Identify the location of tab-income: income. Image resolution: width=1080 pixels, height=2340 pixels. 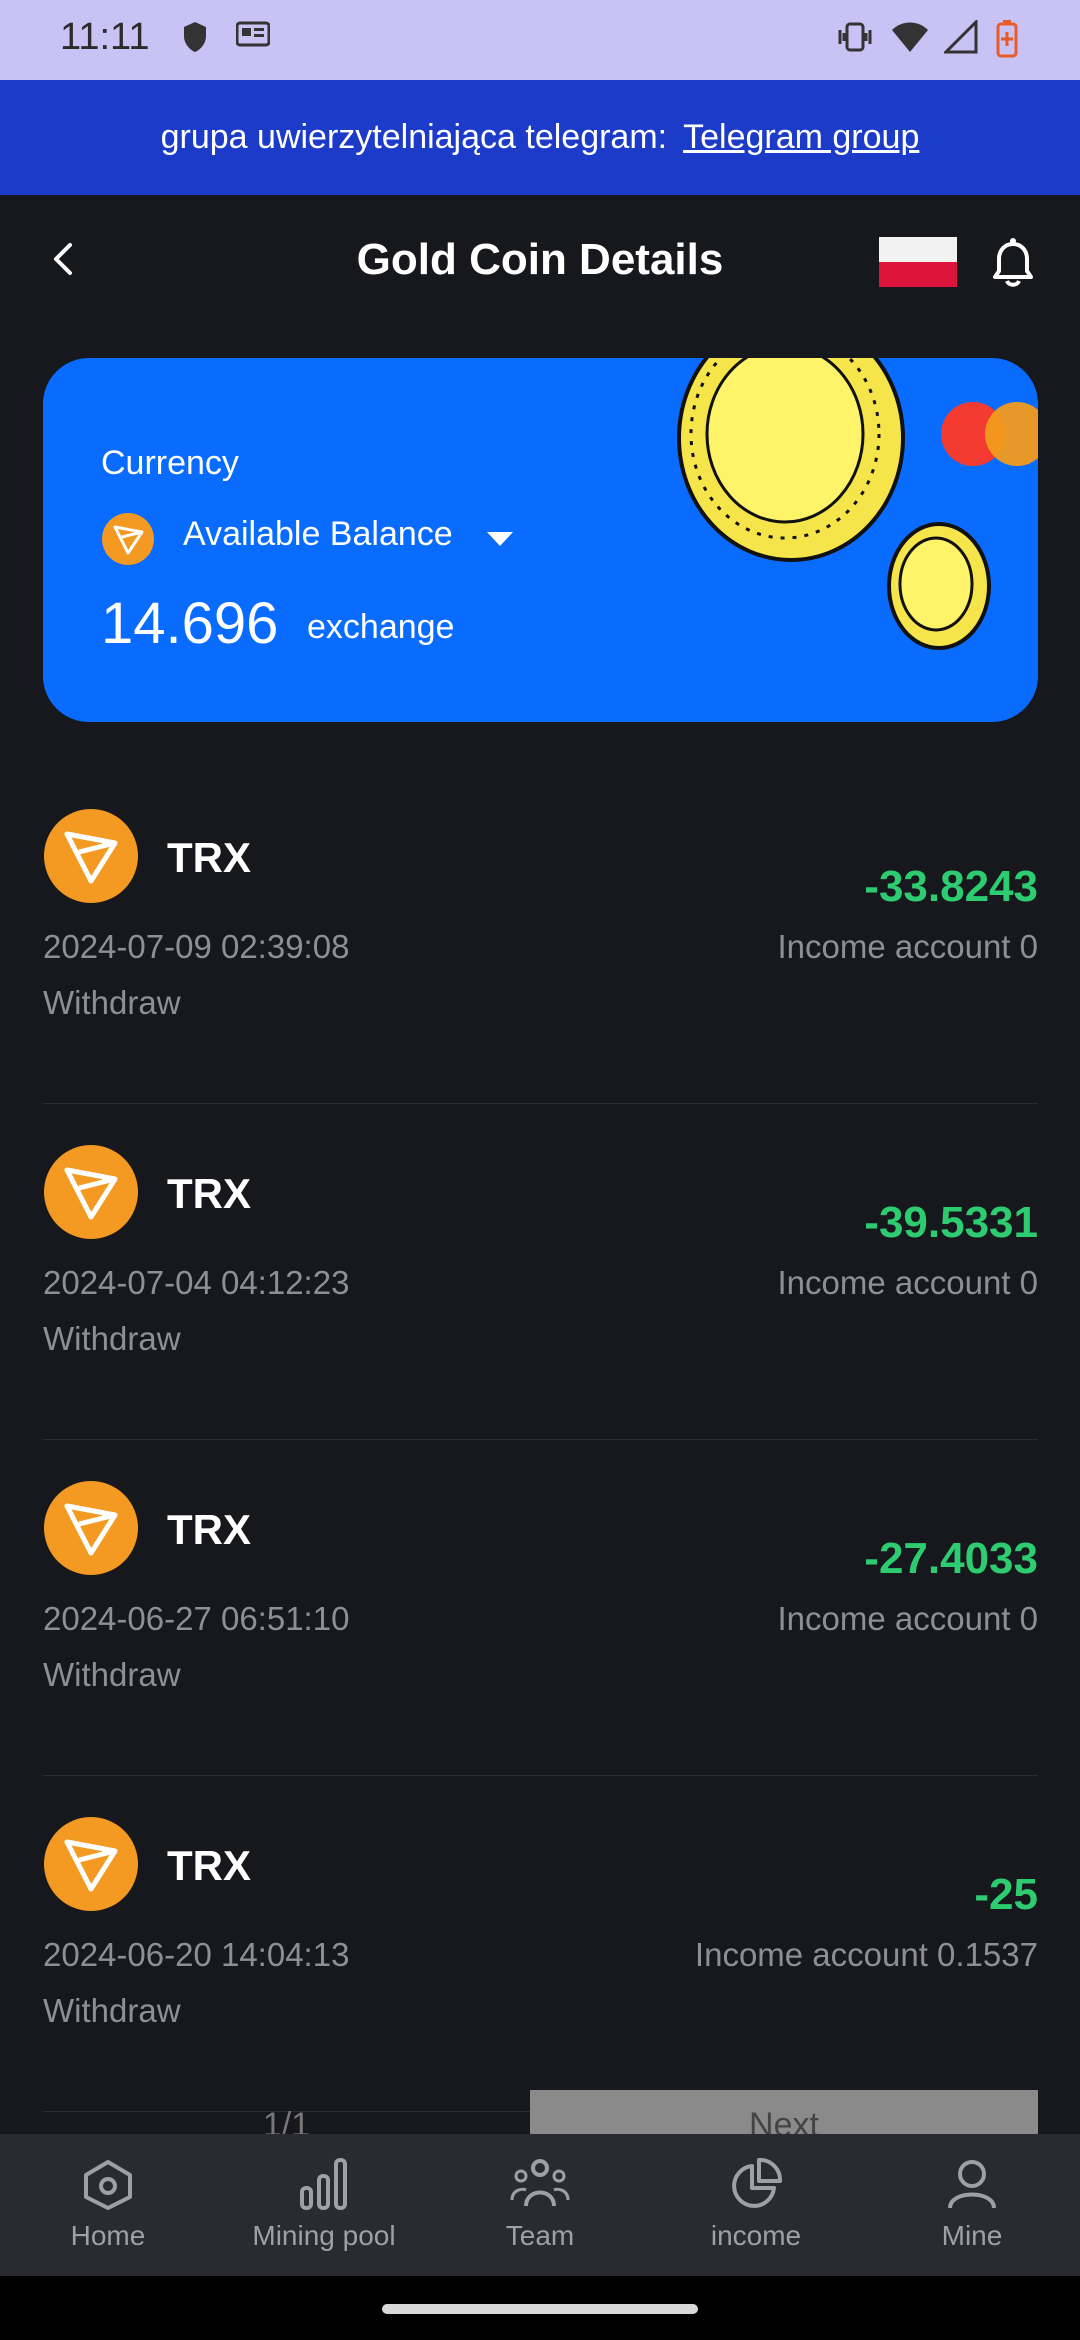
(756, 2205).